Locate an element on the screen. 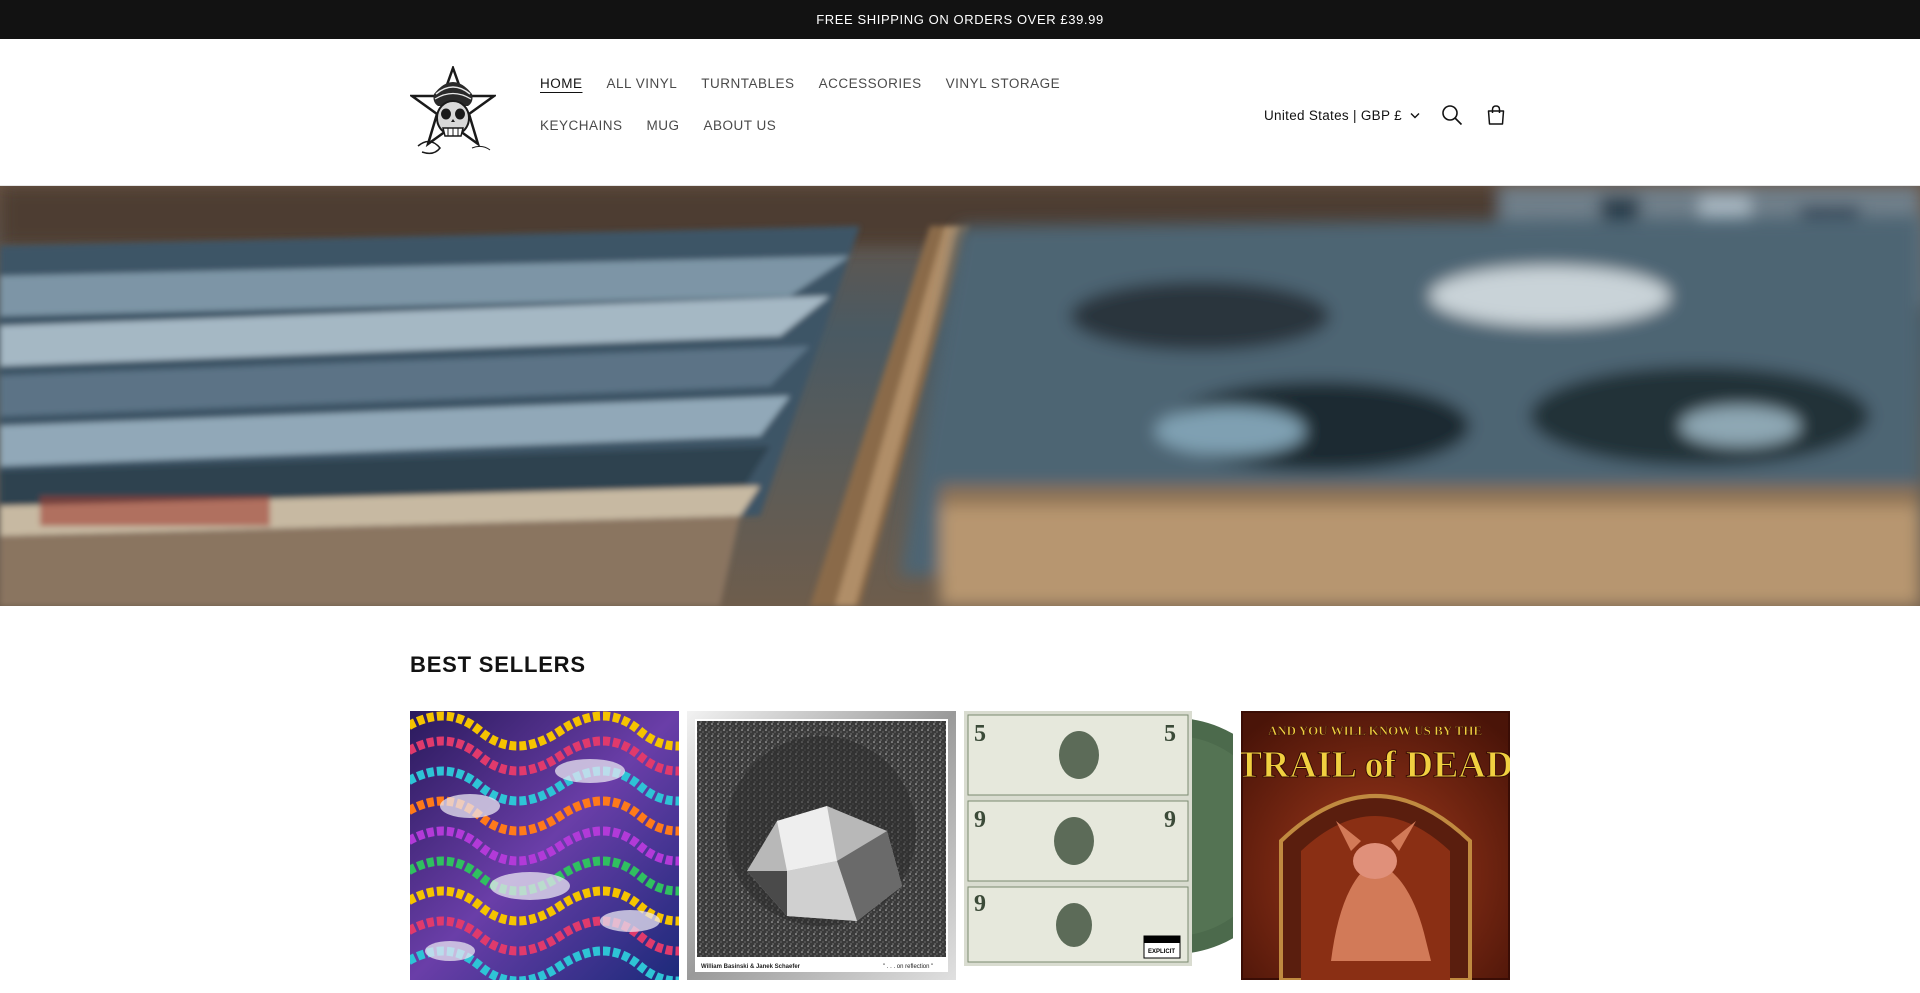  search-icon is located at coordinates (1452, 115).